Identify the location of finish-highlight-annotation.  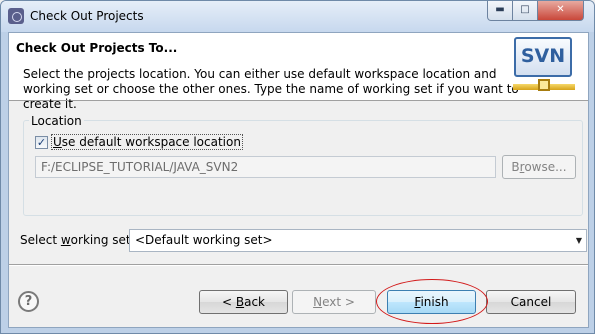
(432, 301).